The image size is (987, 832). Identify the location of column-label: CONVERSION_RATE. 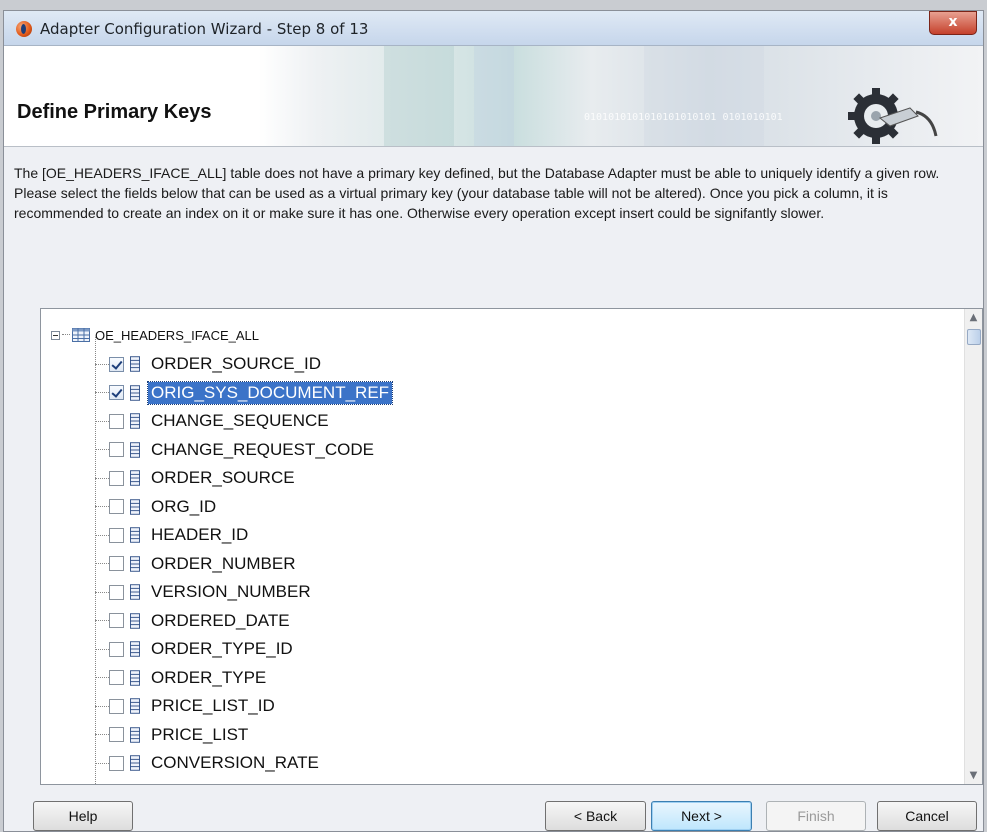
(235, 762).